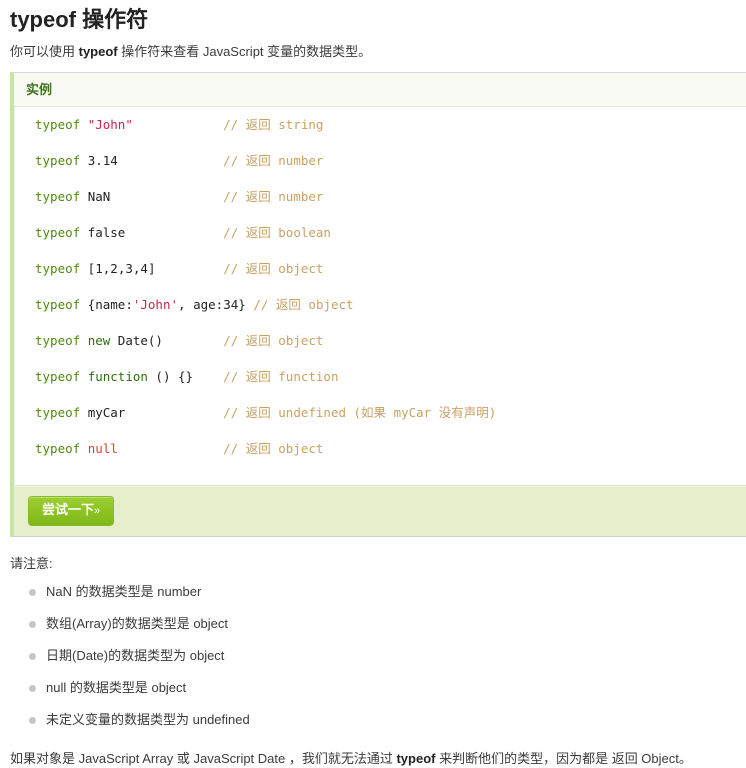  Describe the element at coordinates (124, 591) in the screenshot. I see `note-item-label: NaN 的数据类型是 number` at that location.